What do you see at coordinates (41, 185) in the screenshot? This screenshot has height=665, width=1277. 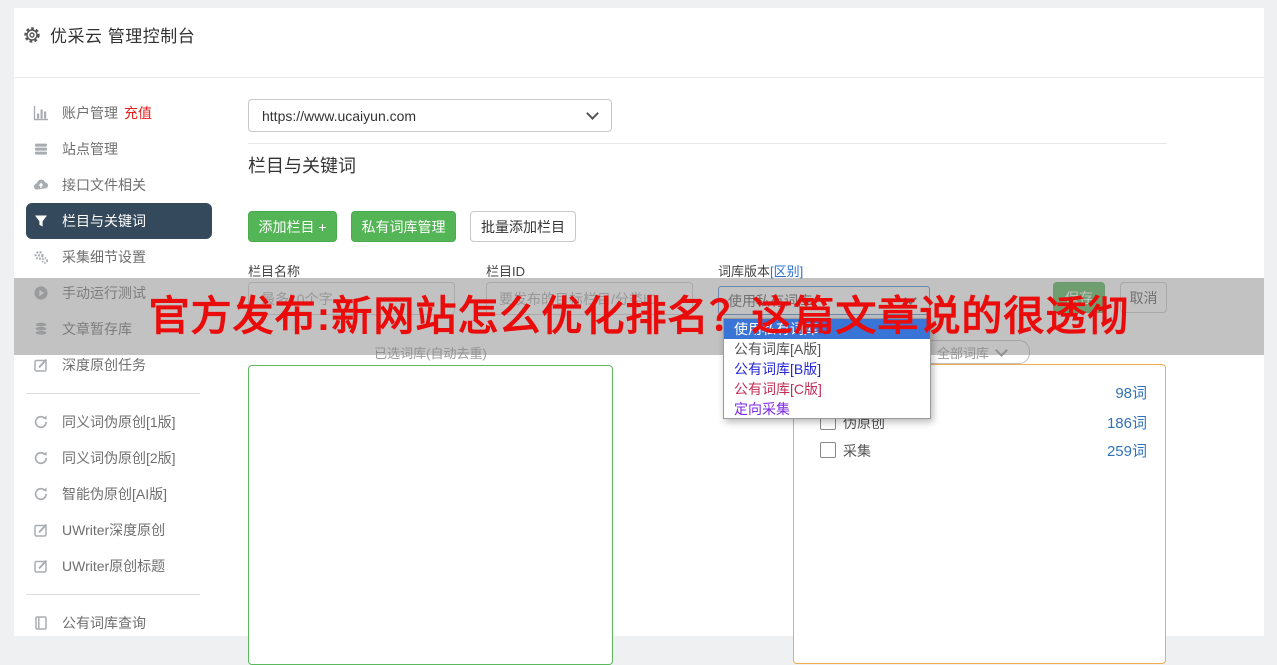 I see `cloud-upload-icon` at bounding box center [41, 185].